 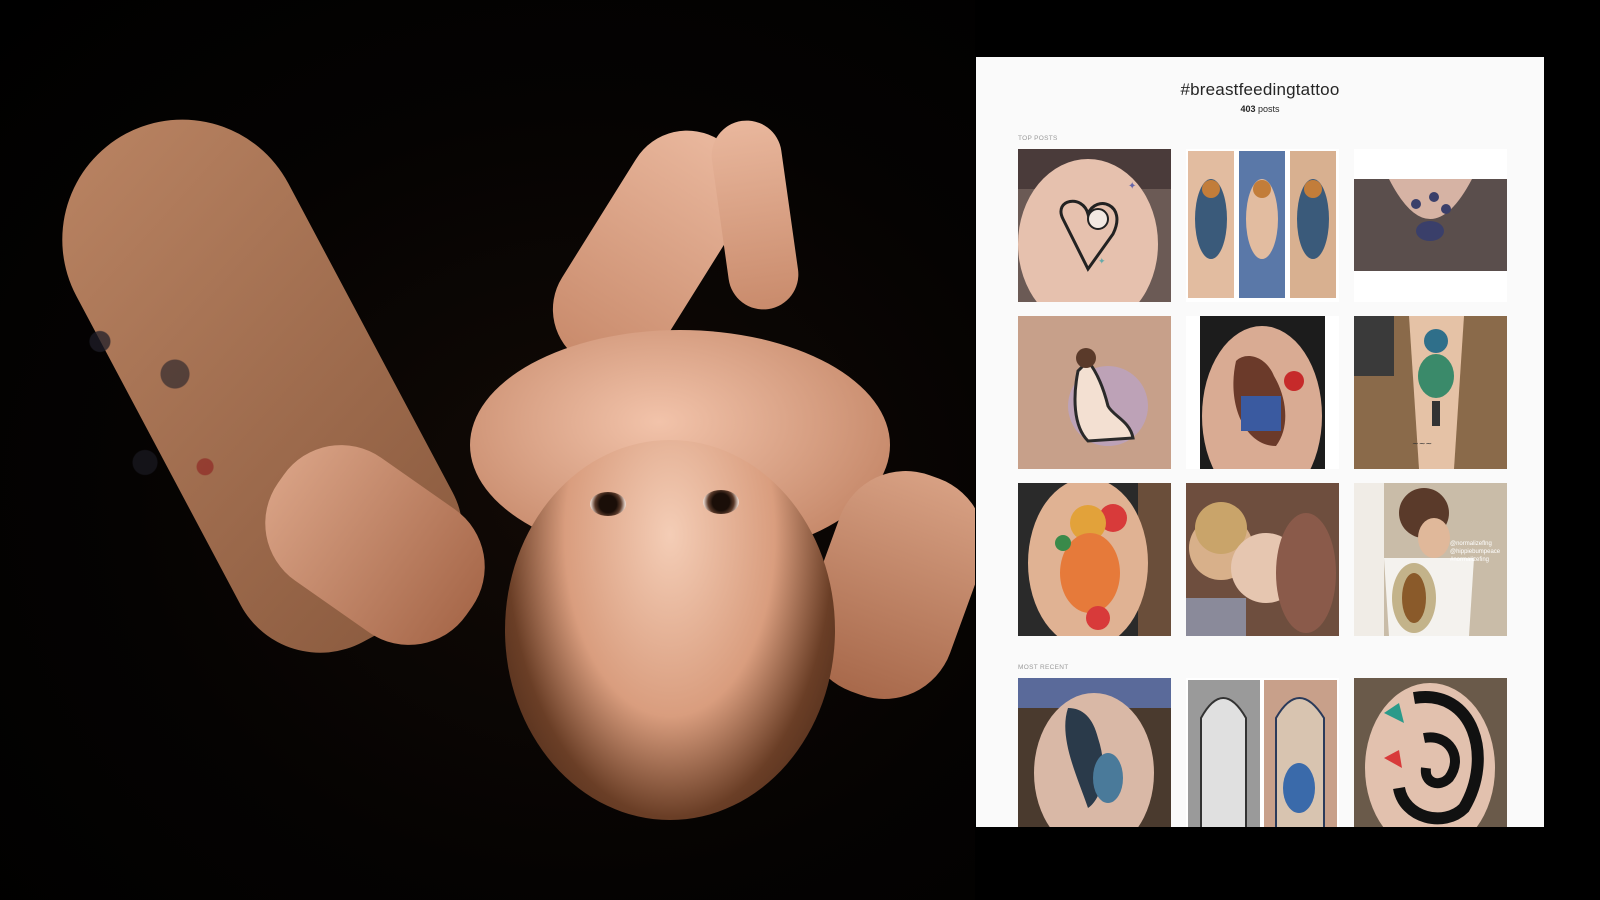 I want to click on most-recent-label: MOST RECENT, so click(x=1043, y=667).